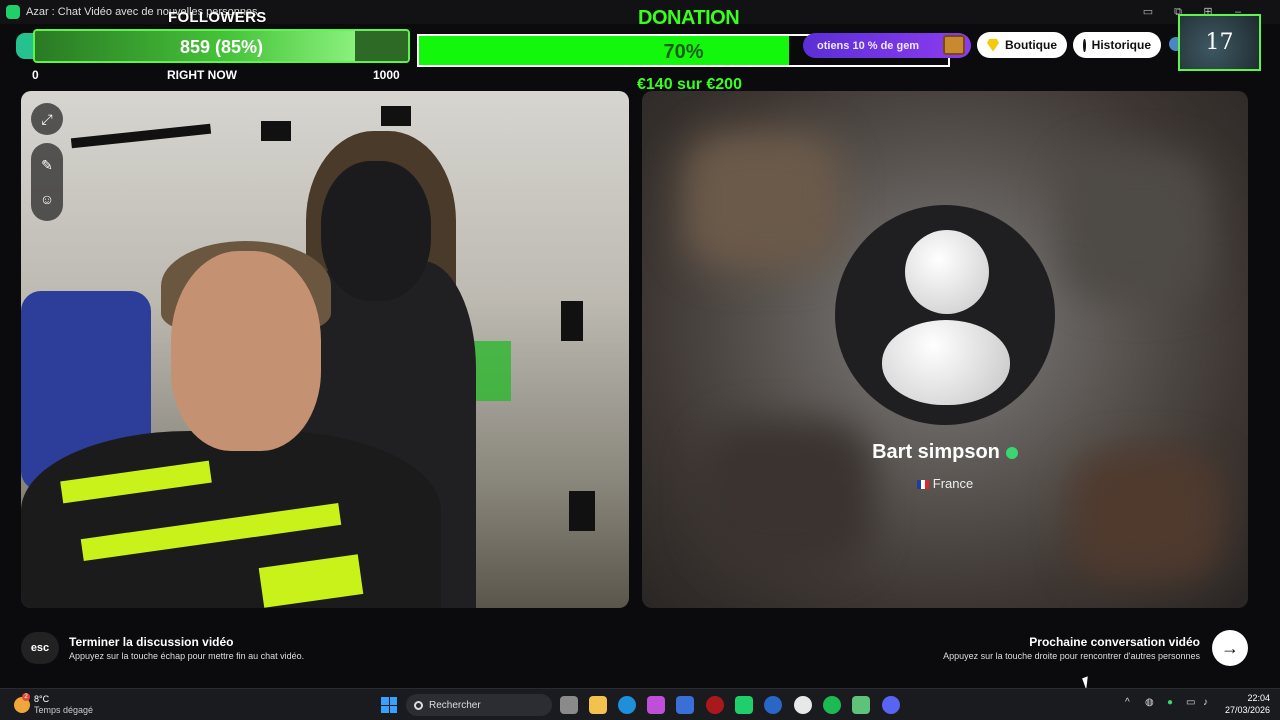 This screenshot has width=1280, height=720. I want to click on chrome-icon, so click(803, 705).